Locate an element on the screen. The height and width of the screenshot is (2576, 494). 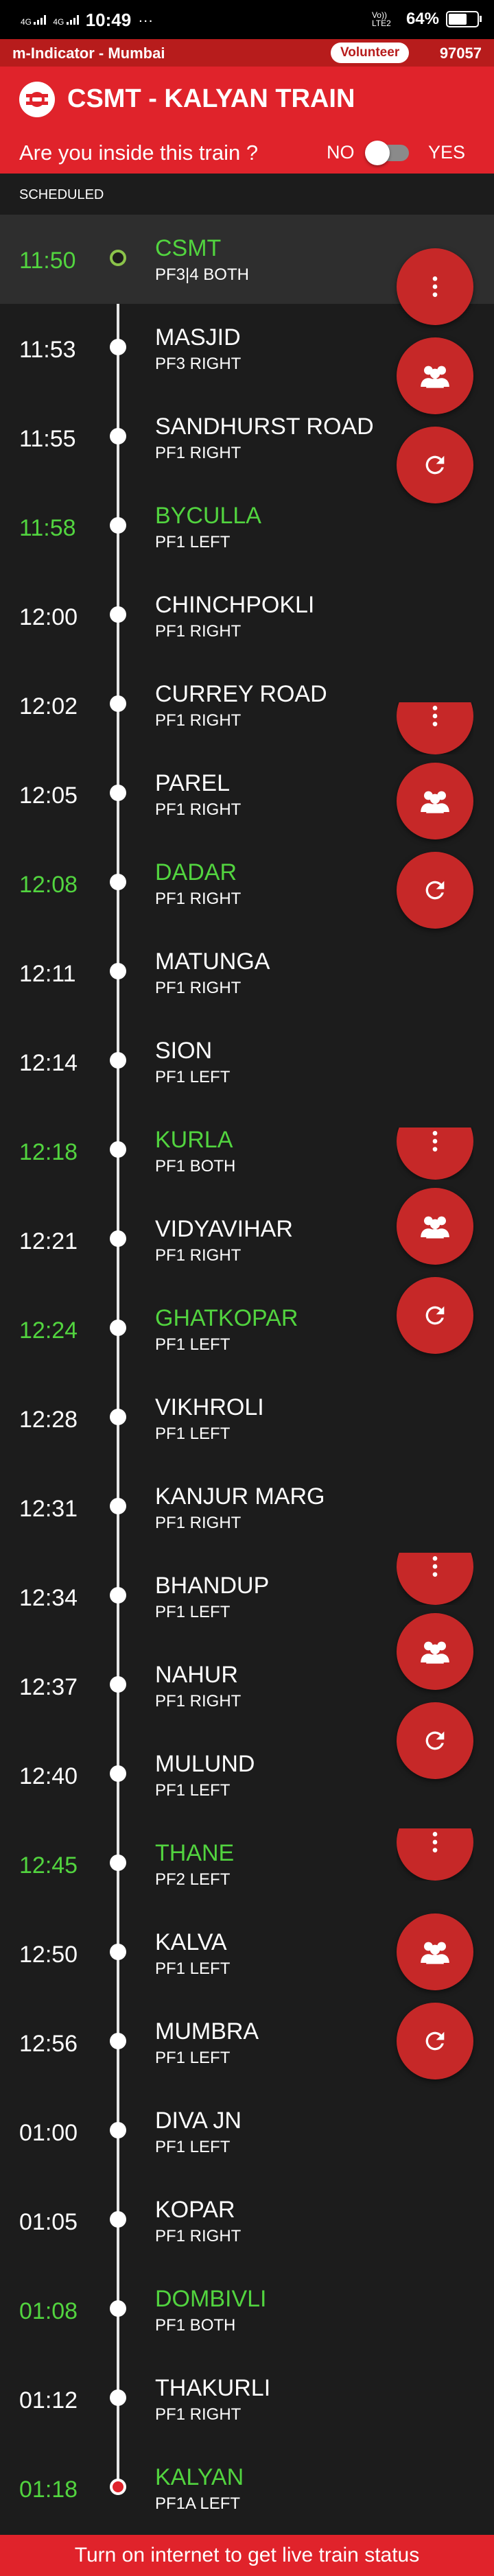
more-vert-fab-button is located at coordinates (435, 286).